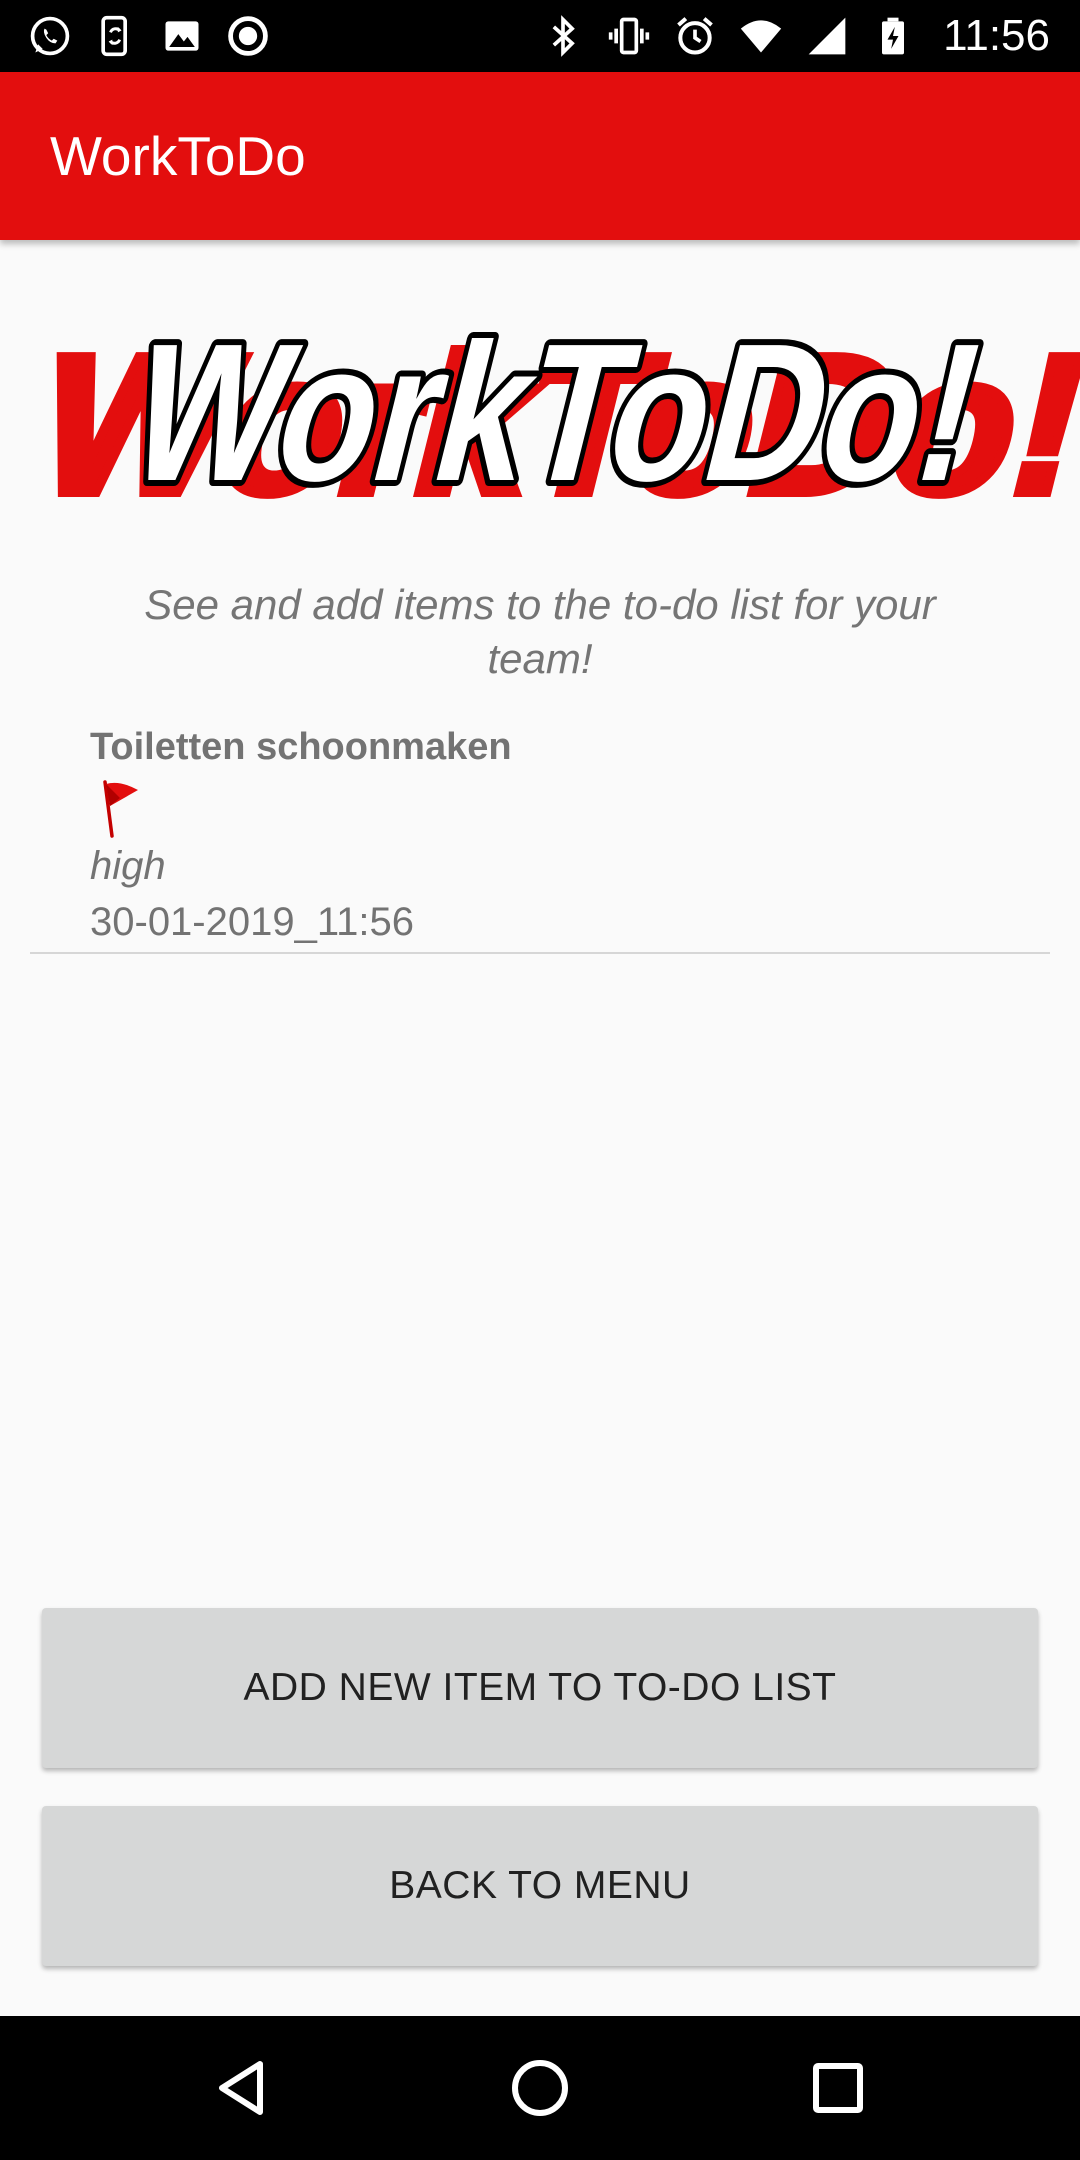 Image resolution: width=1080 pixels, height=2160 pixels. I want to click on status-bar: 11:56, so click(540, 36).